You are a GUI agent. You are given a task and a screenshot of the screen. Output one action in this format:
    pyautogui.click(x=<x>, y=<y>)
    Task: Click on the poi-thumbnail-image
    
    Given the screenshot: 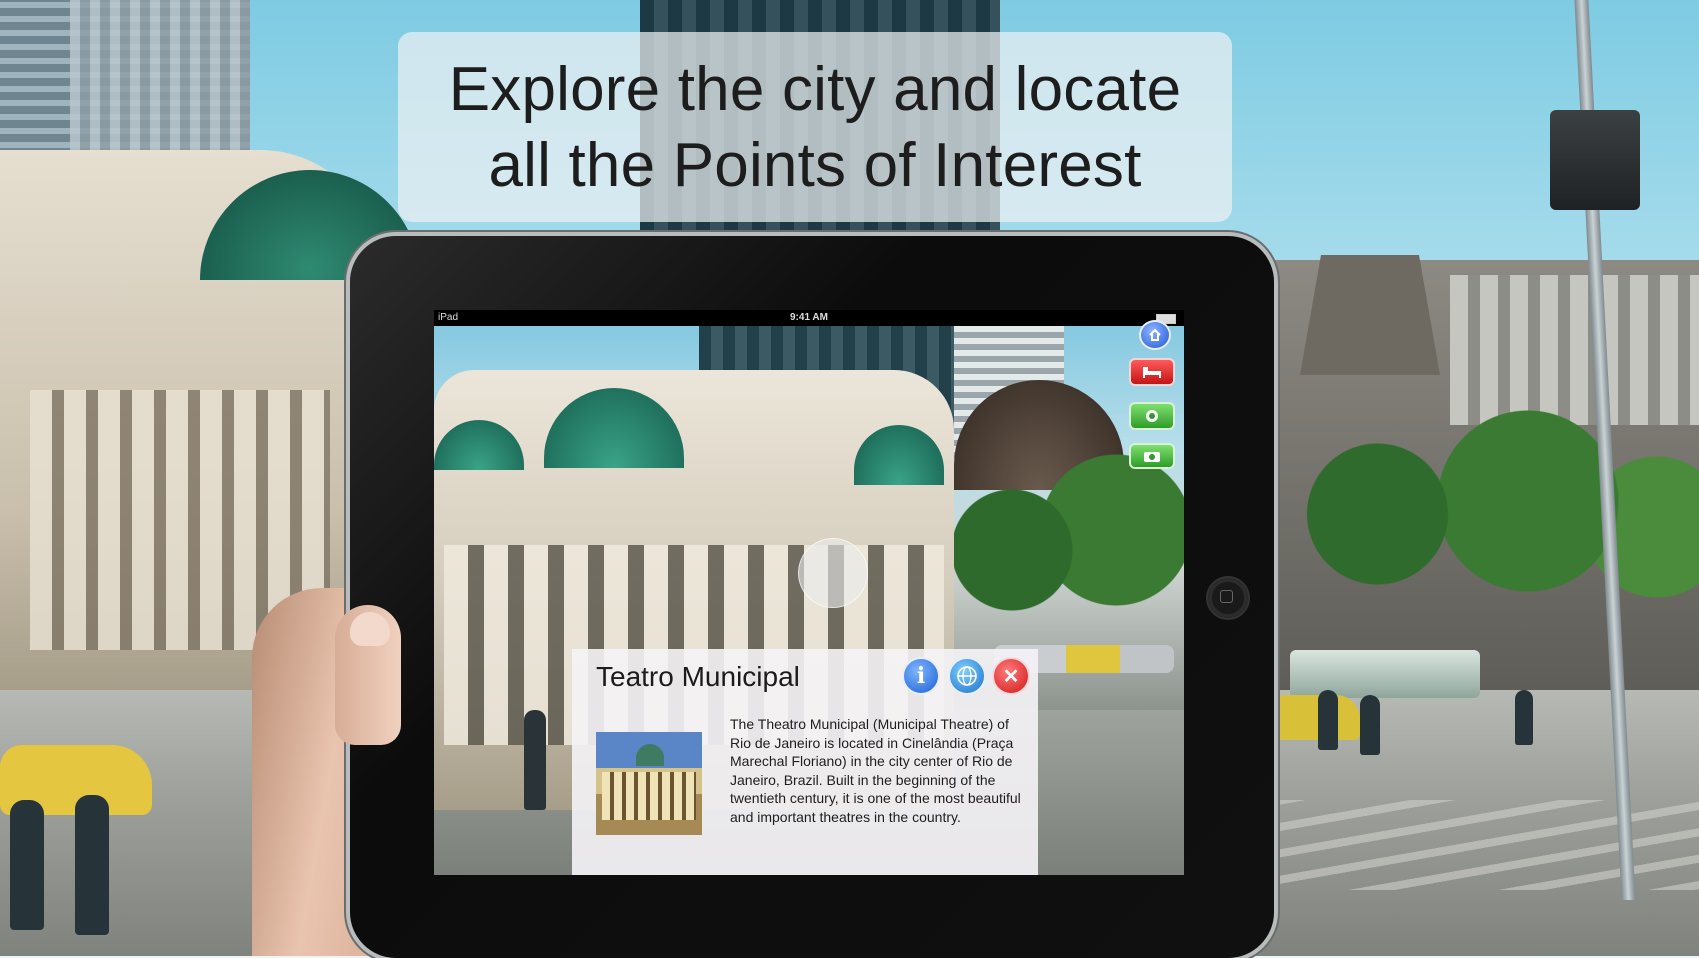 What is the action you would take?
    pyautogui.click(x=649, y=783)
    